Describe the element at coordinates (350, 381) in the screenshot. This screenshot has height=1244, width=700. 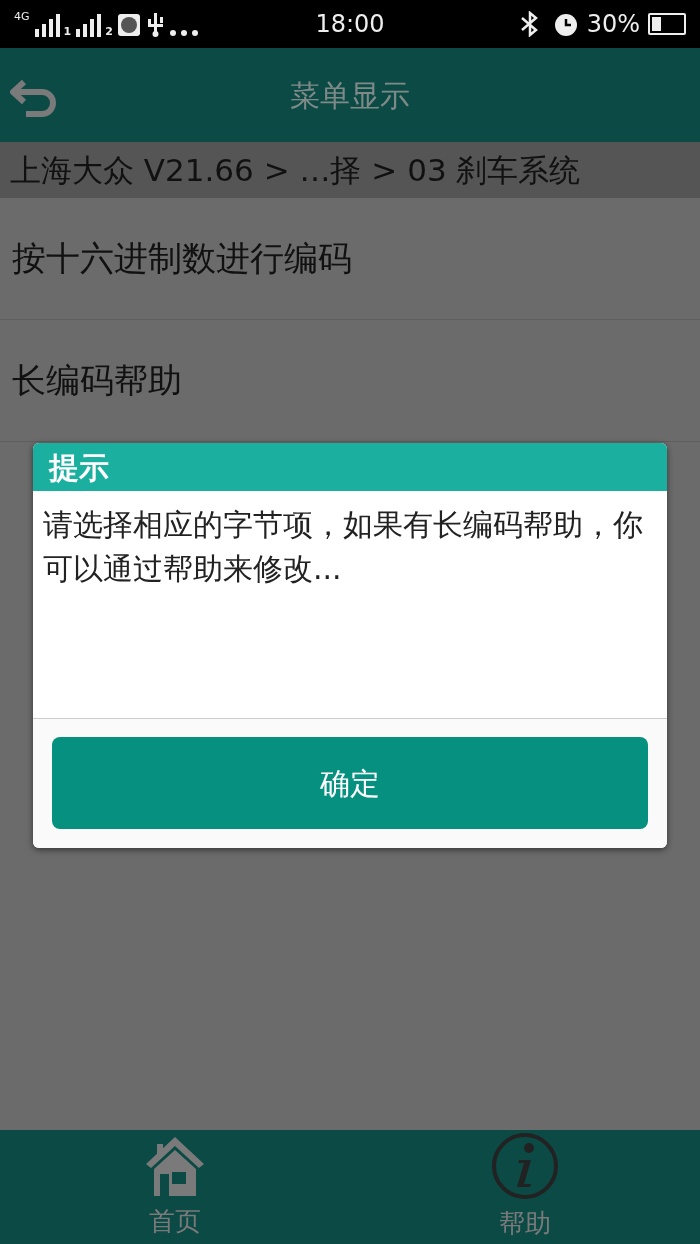
I see `menu-item: 长编码帮助` at that location.